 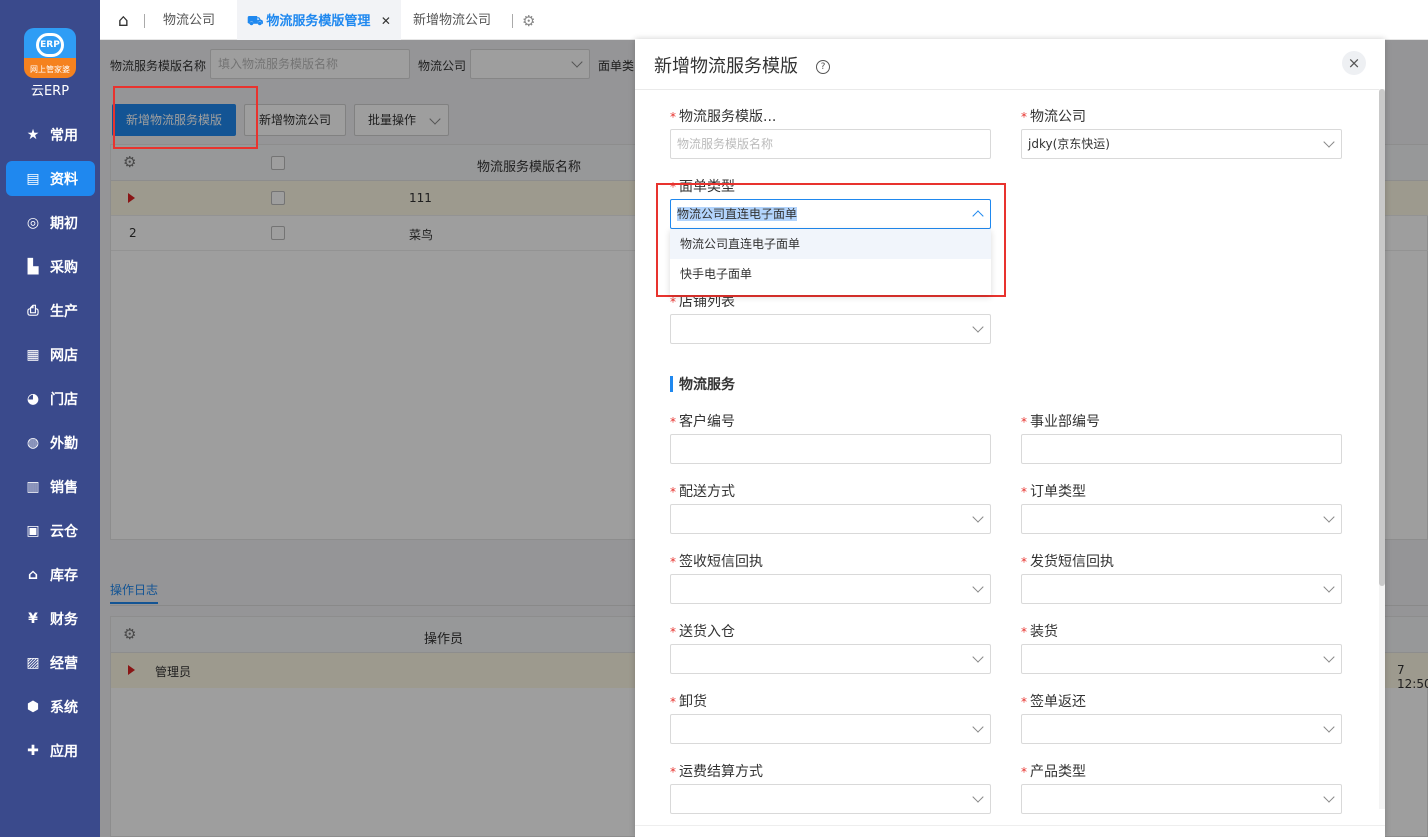 What do you see at coordinates (33, 530) in the screenshot?
I see `cloud-warehouse-icon: ▣` at bounding box center [33, 530].